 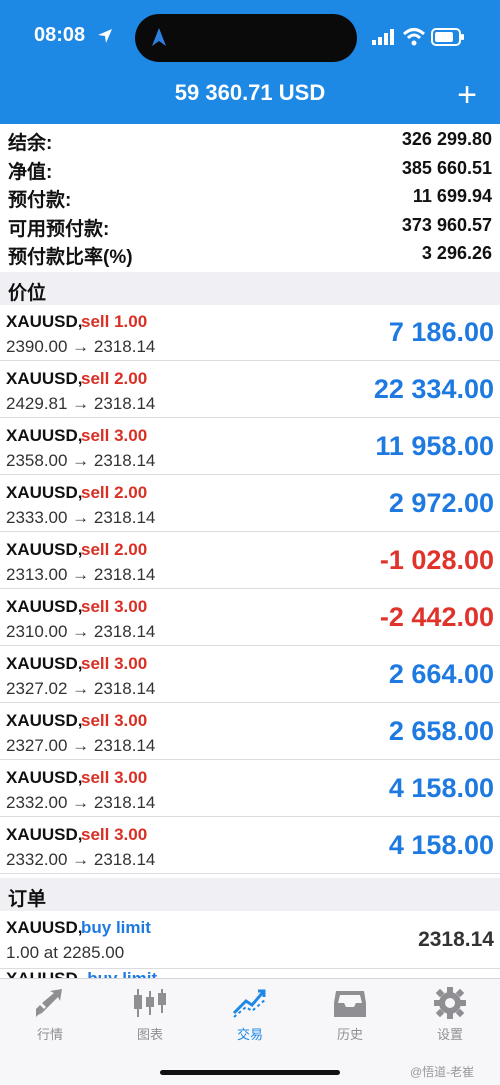 I want to click on summary-label: 预付款比率(%), so click(x=70, y=257).